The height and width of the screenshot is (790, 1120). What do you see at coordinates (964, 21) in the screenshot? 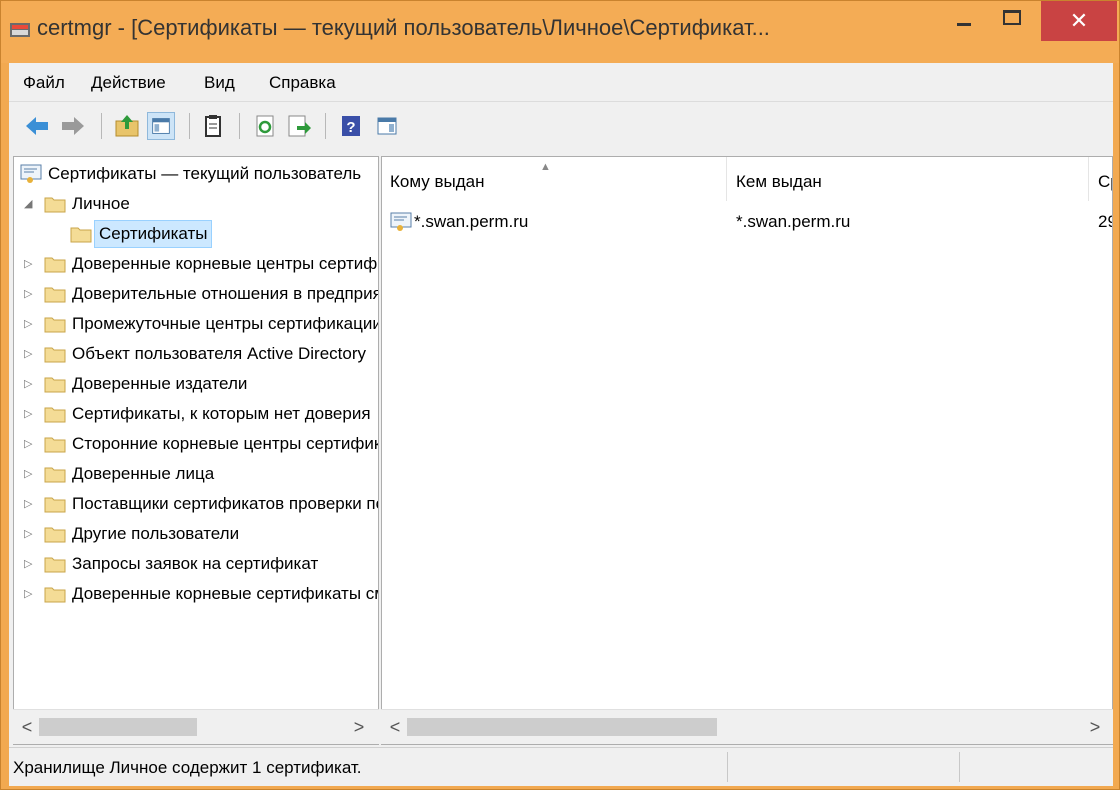
I see `minimize-button` at bounding box center [964, 21].